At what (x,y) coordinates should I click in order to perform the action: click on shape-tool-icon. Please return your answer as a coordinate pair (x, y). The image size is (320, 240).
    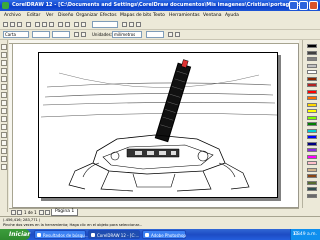
    Looking at the image, I should click on (4, 55).